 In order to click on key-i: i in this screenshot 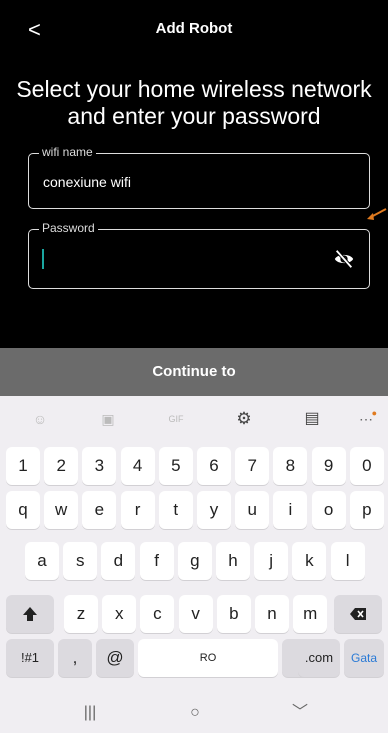, I will do `click(290, 510)`.